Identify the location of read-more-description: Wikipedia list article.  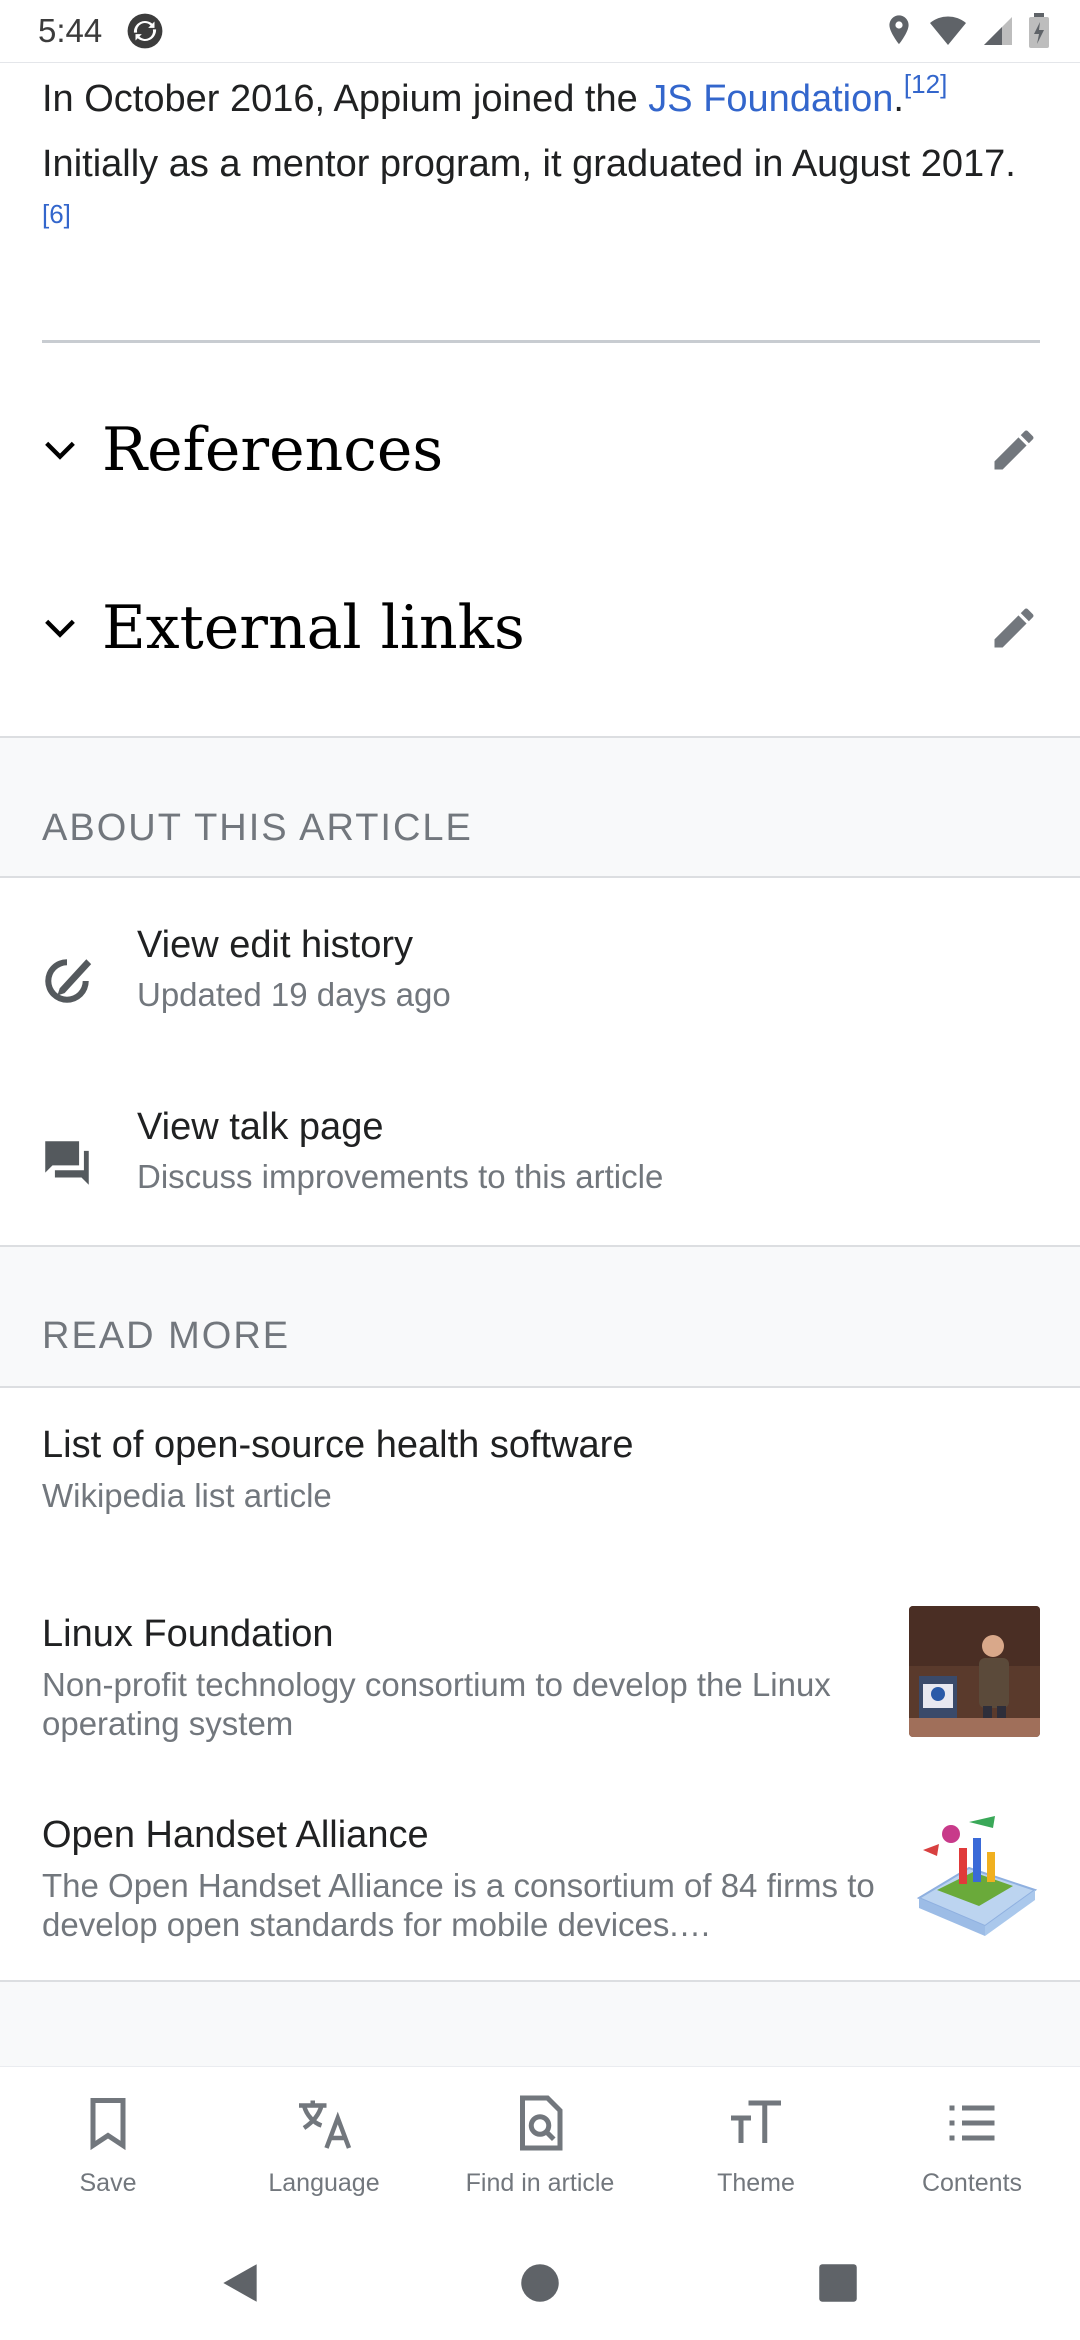
(187, 1495).